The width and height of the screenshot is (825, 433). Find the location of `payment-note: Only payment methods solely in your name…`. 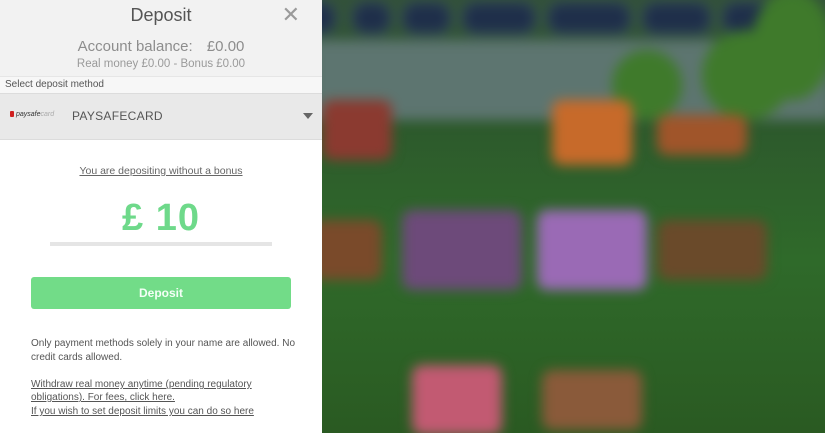

payment-note: Only payment methods solely in your name… is located at coordinates (163, 350).